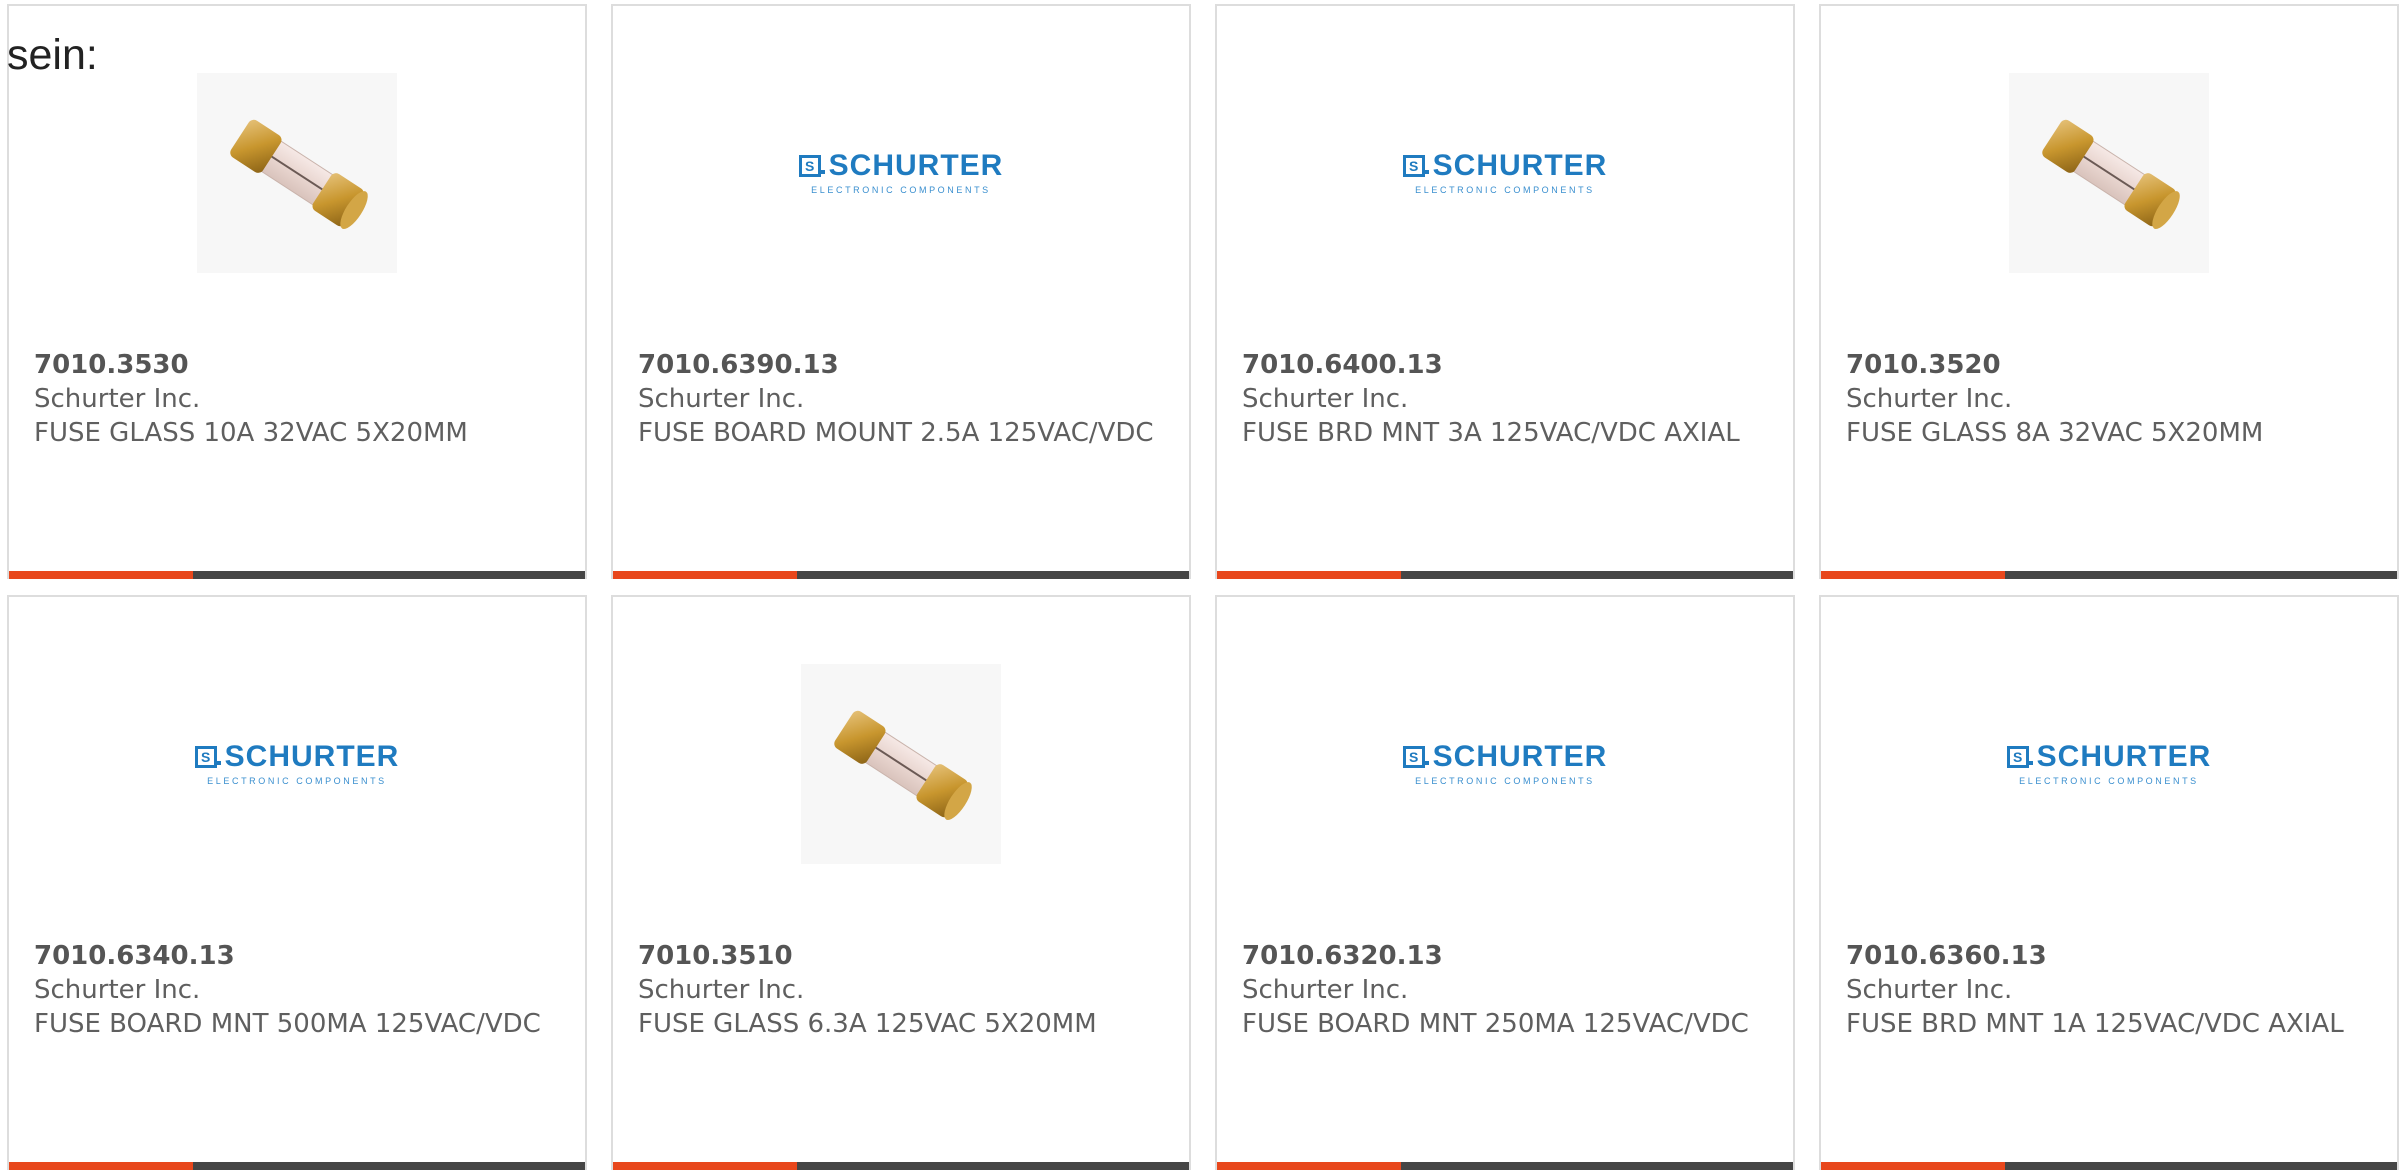 The height and width of the screenshot is (1170, 2400). Describe the element at coordinates (903, 956) in the screenshot. I see `part-number: 7010.3510` at that location.